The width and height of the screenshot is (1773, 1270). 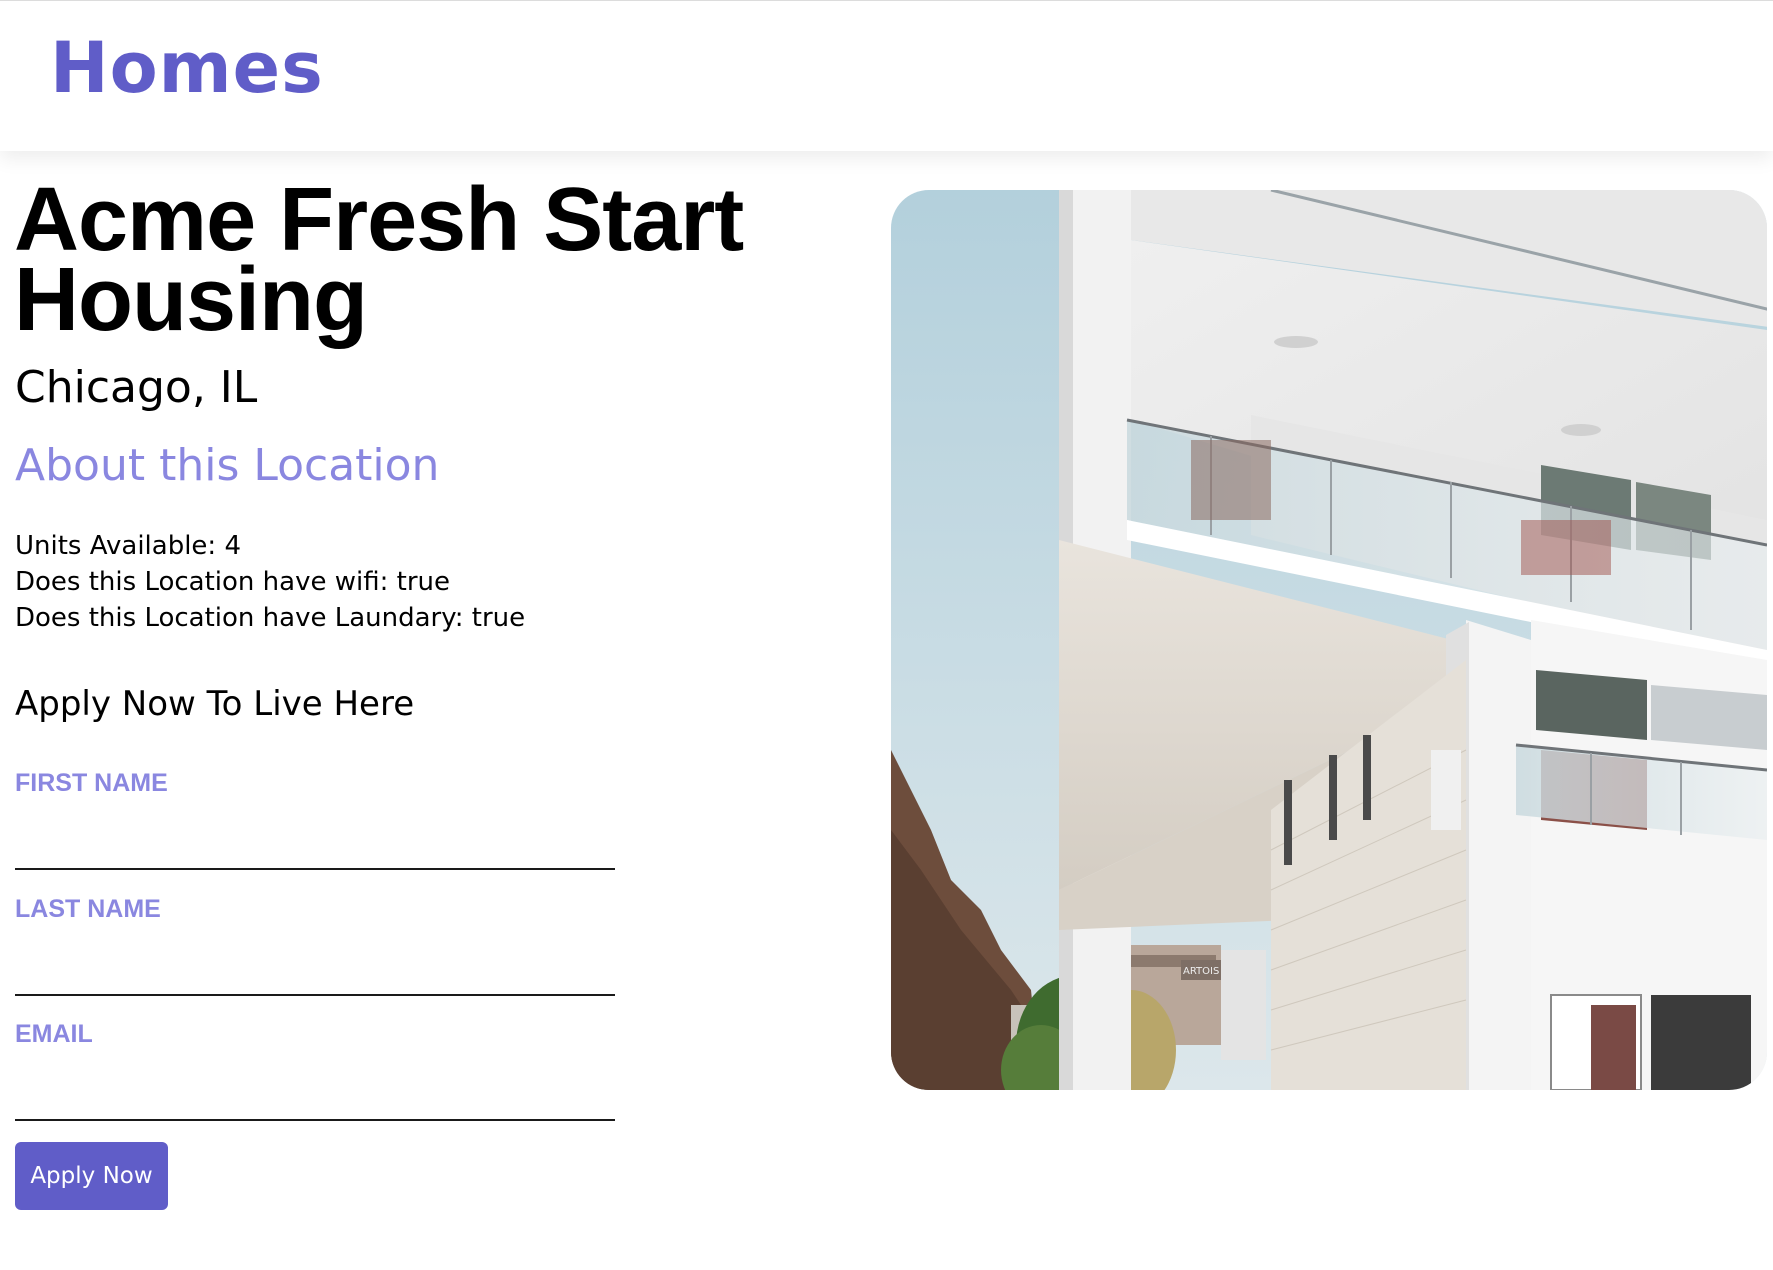 What do you see at coordinates (227, 465) in the screenshot?
I see `about-heading: About this Location` at bounding box center [227, 465].